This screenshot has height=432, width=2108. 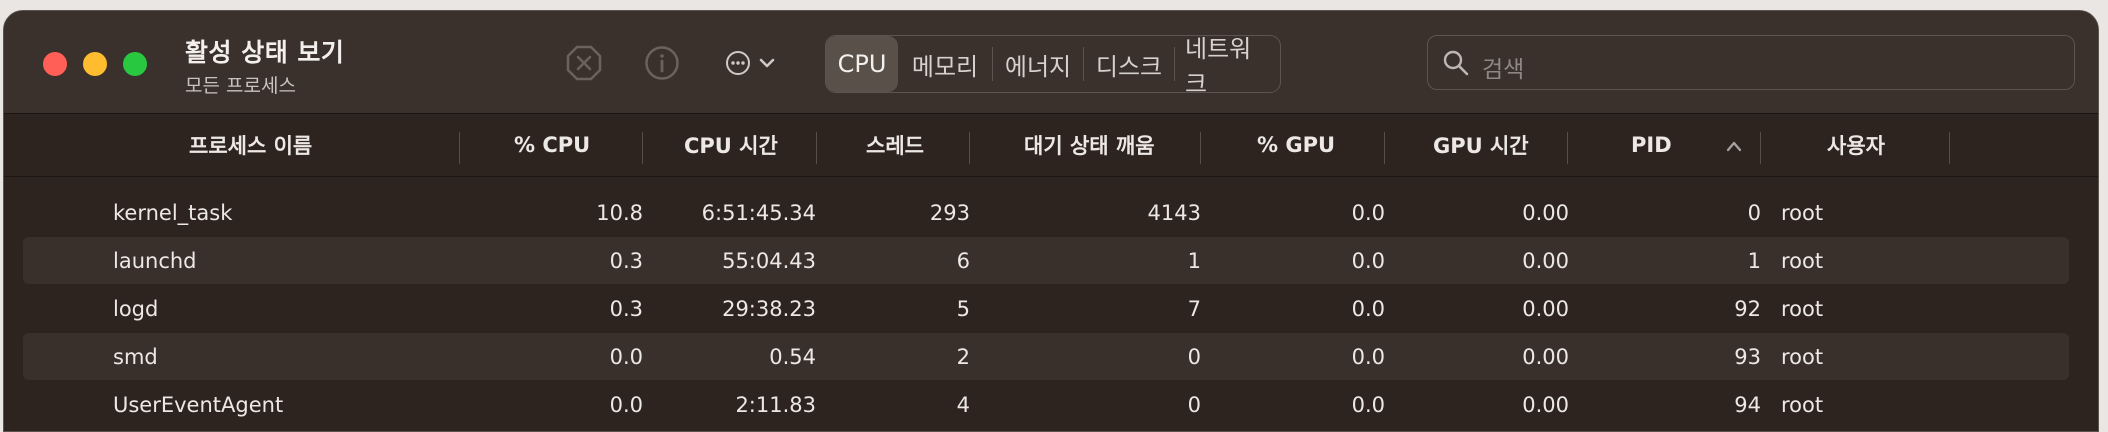 I want to click on zoom-button, so click(x=135, y=64).